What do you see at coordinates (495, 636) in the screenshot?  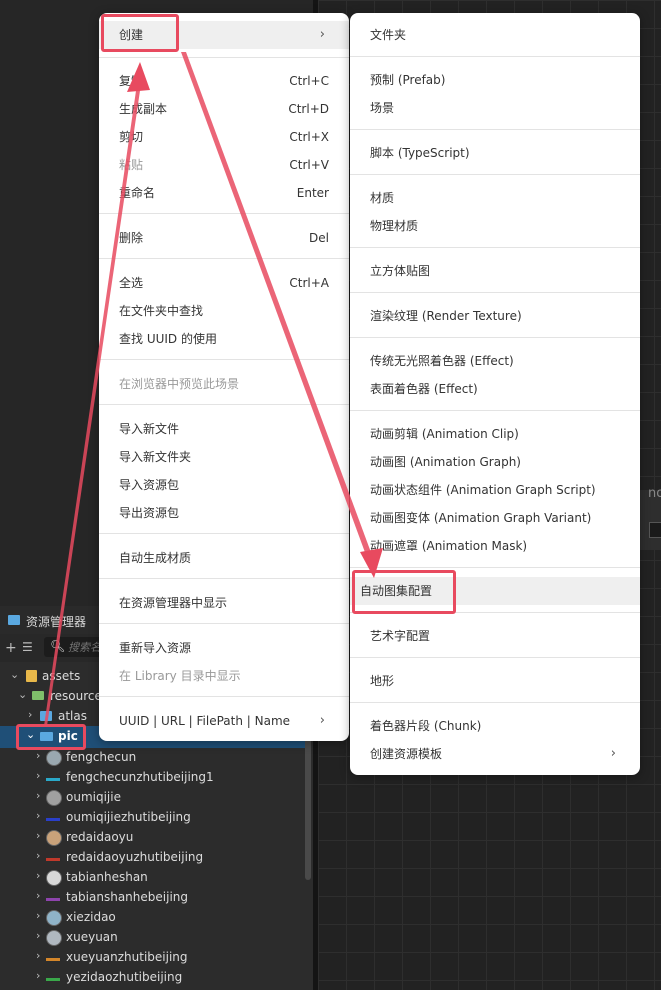 I see `submenu-item-label-atlas: 艺术字配置` at bounding box center [495, 636].